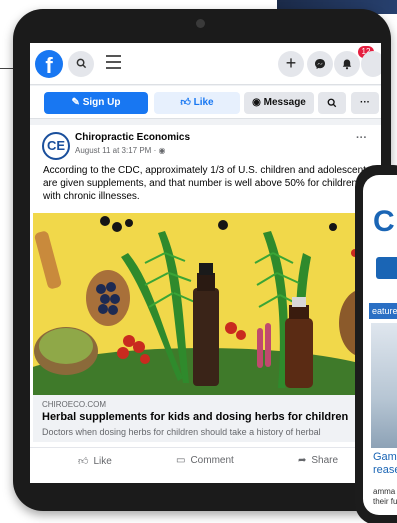 The width and height of the screenshot is (397, 523). I want to click on post-menu-button: ···, so click(361, 138).